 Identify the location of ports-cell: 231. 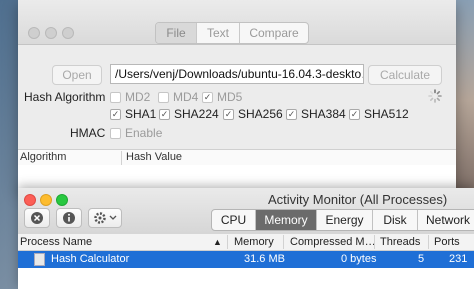
(458, 259).